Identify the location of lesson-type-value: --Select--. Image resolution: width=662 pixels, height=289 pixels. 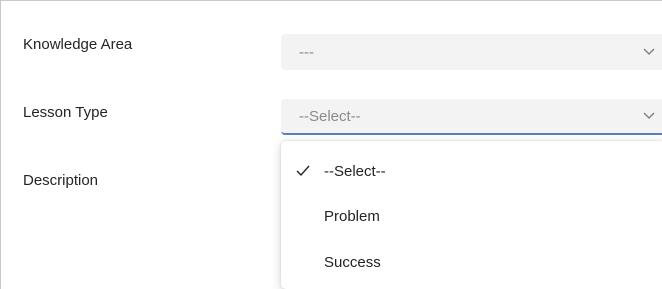
(330, 116).